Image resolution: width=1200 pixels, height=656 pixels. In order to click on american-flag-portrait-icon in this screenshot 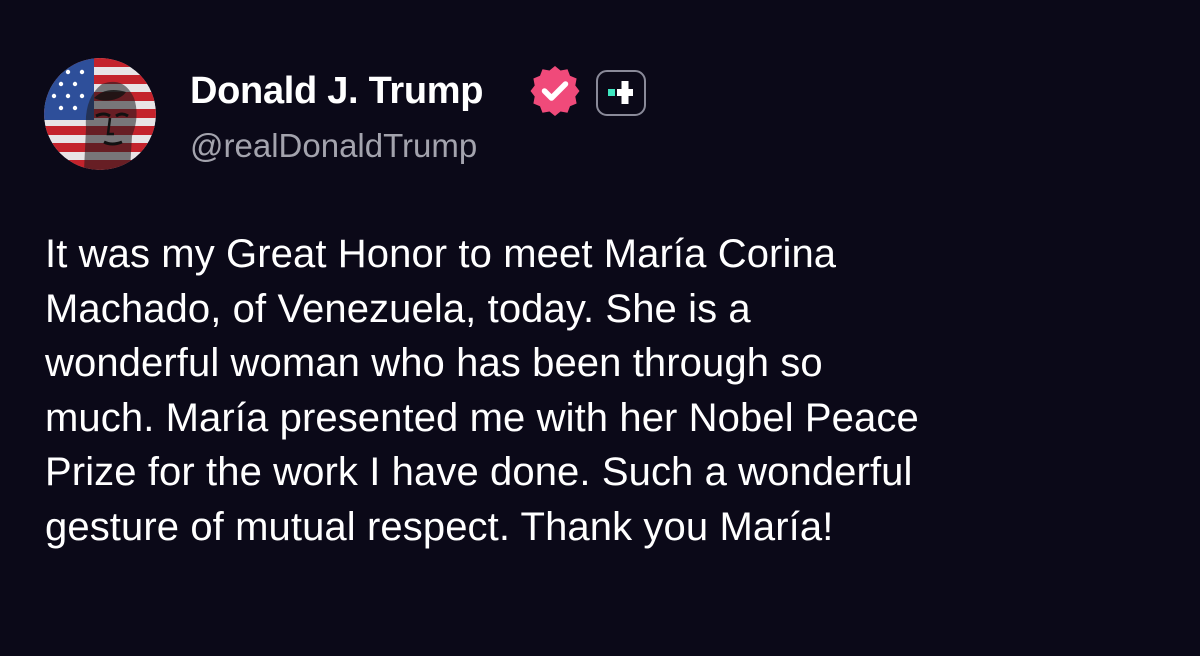, I will do `click(100, 114)`.